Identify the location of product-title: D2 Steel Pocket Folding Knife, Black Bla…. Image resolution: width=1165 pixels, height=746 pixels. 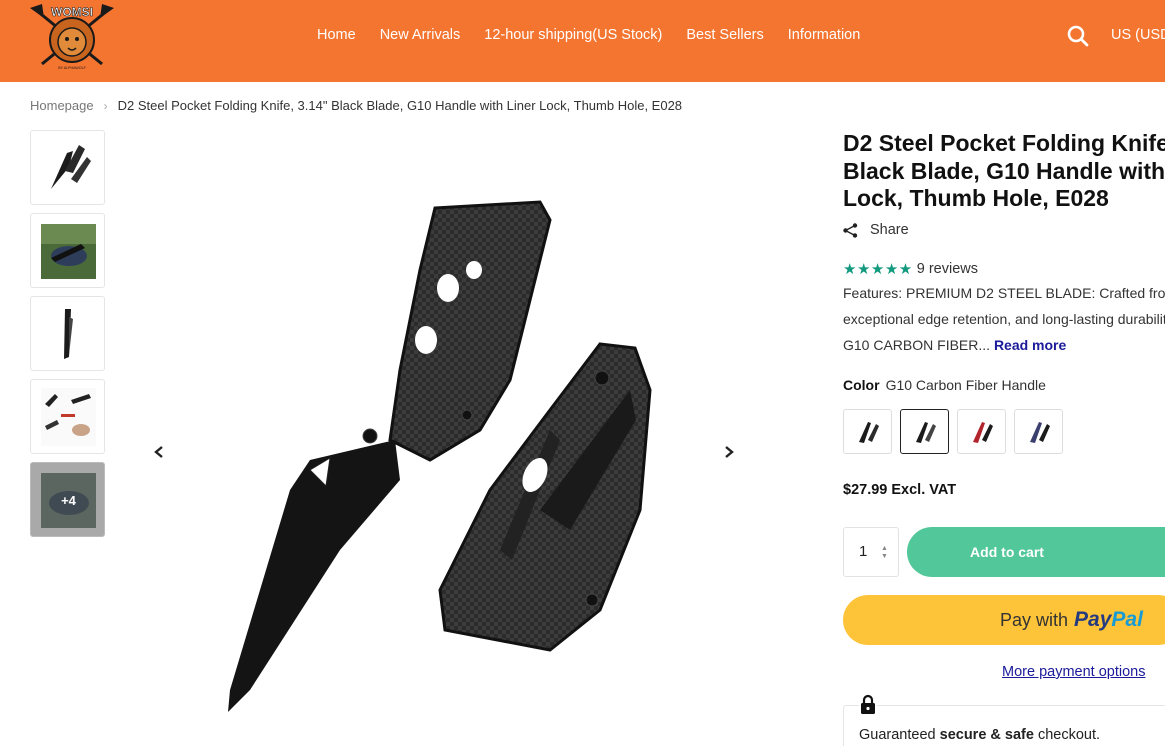
(1004, 171).